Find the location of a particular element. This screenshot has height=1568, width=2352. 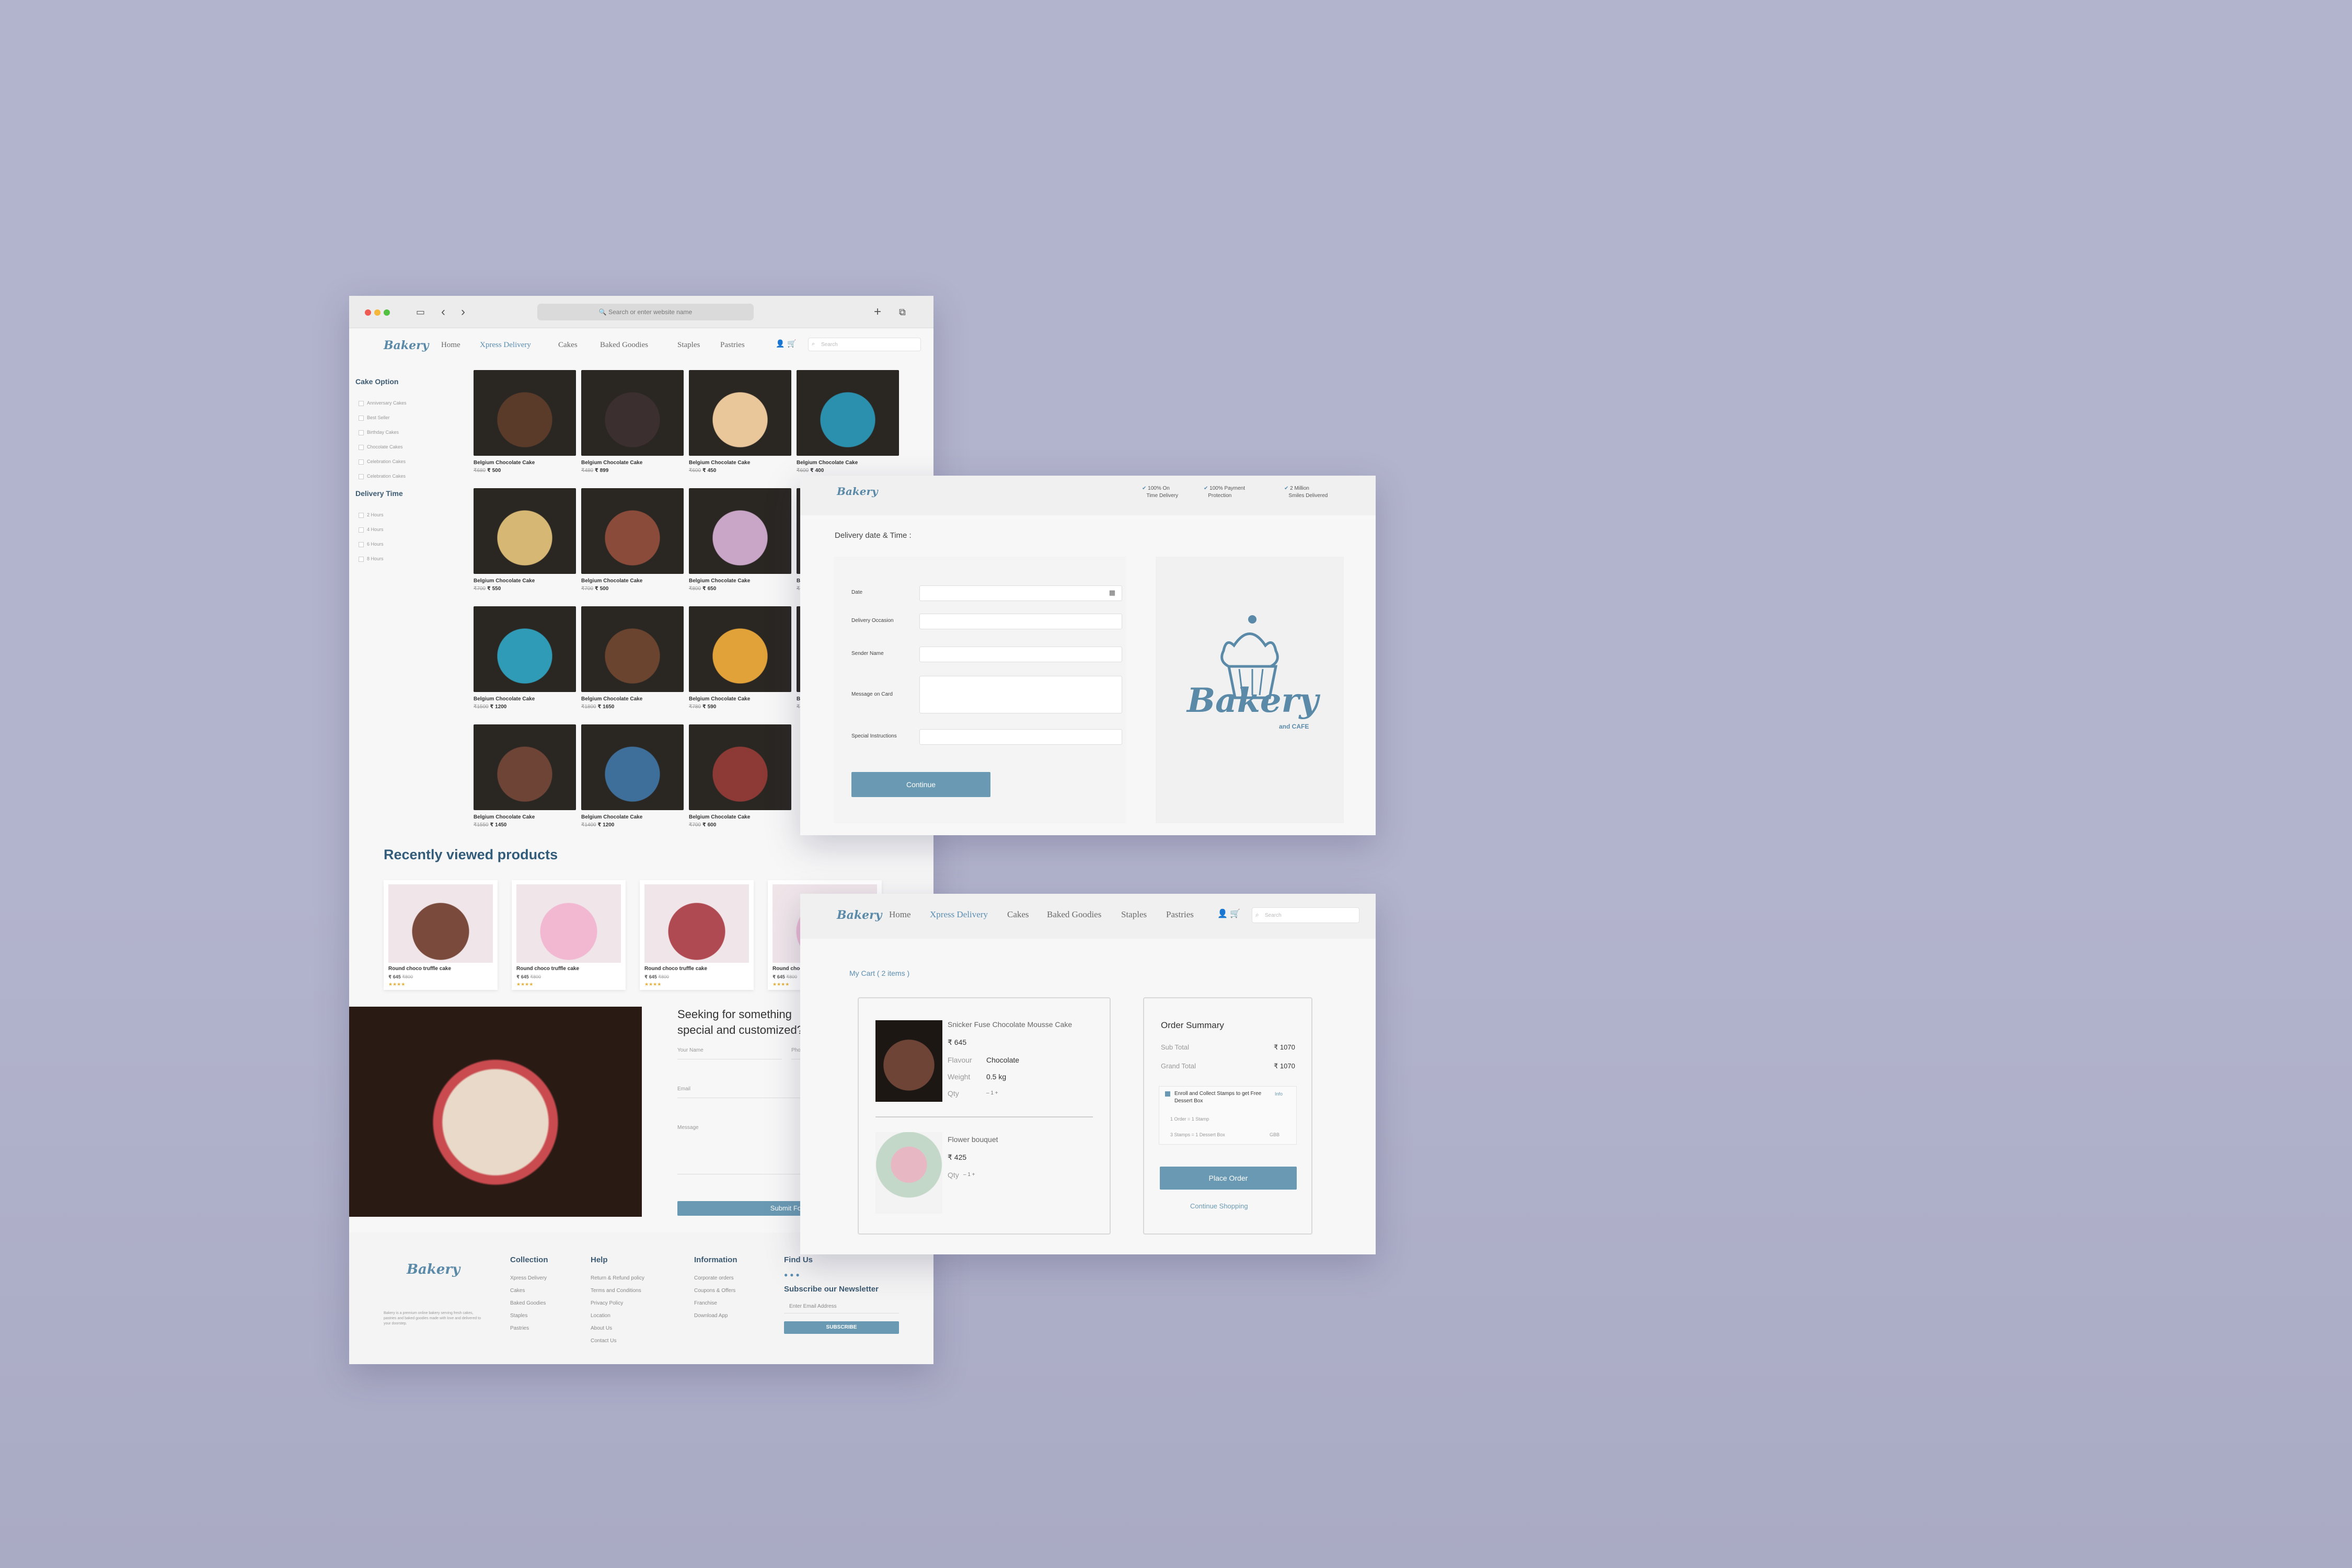

product-card: Belgium Chocolate Cake ₹600 ₹ 400 is located at coordinates (848, 425).